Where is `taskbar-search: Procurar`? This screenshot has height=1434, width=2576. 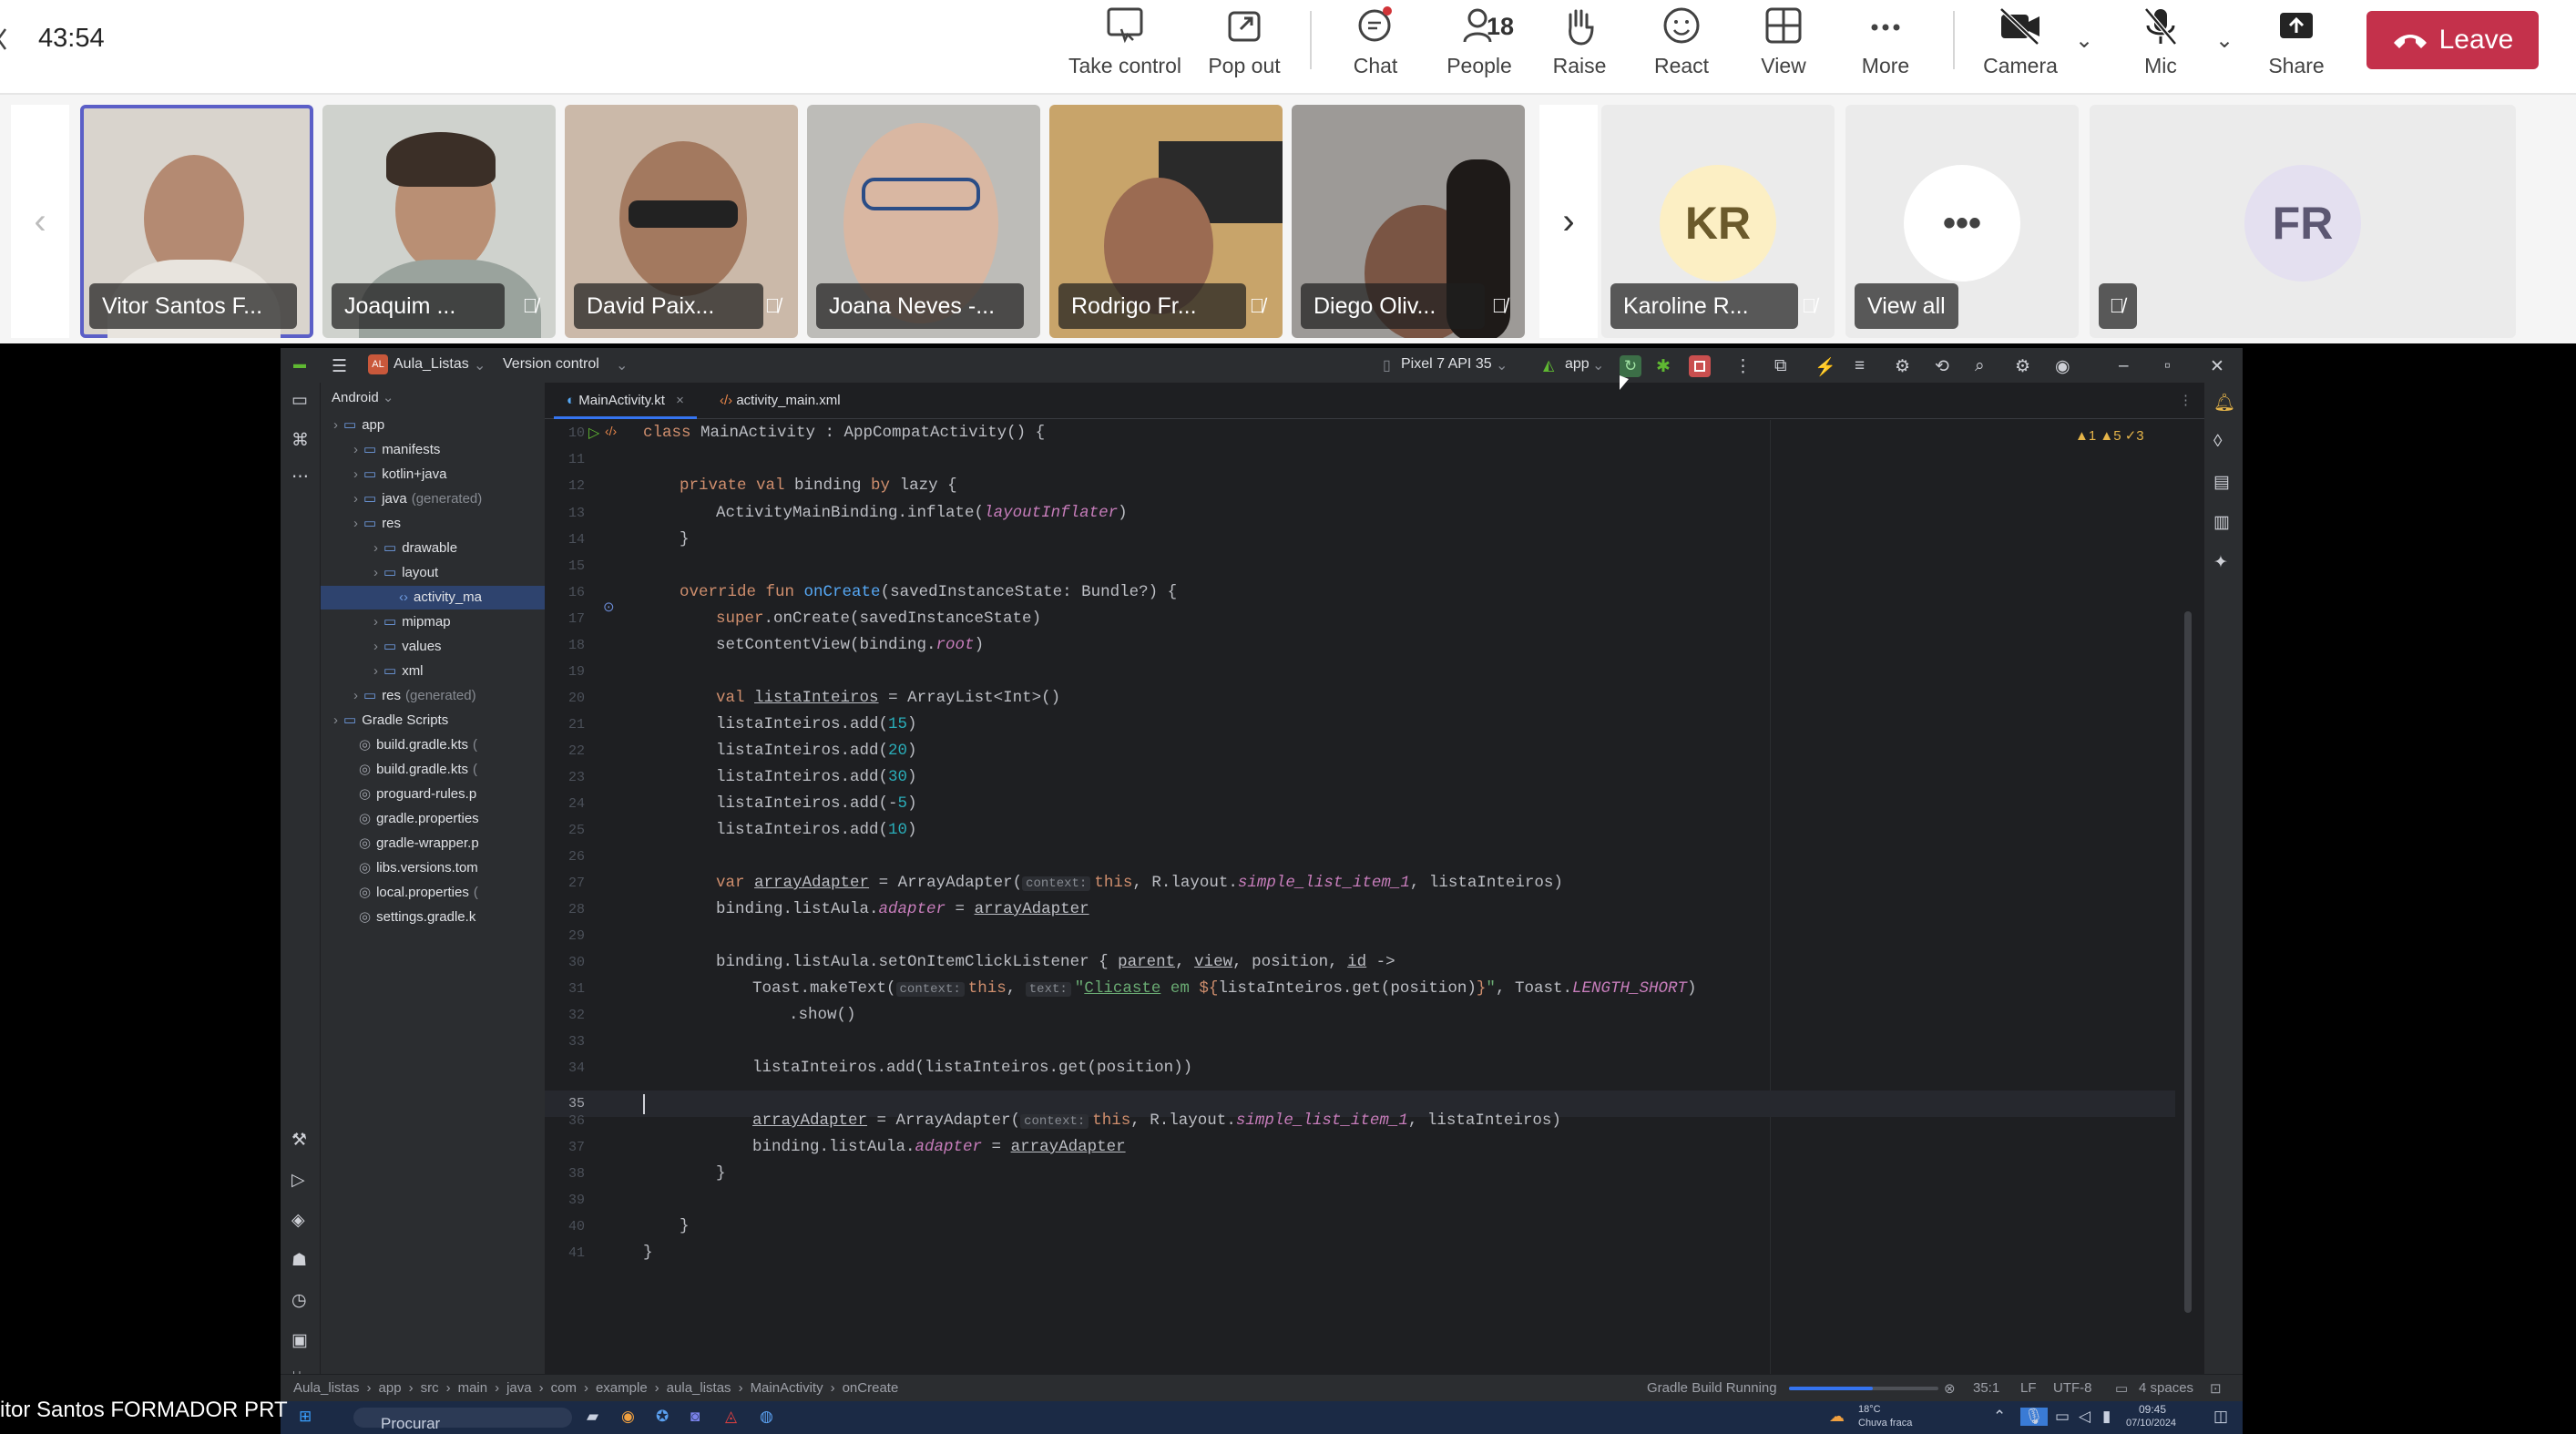
taskbar-search: Procurar is located at coordinates (462, 1420).